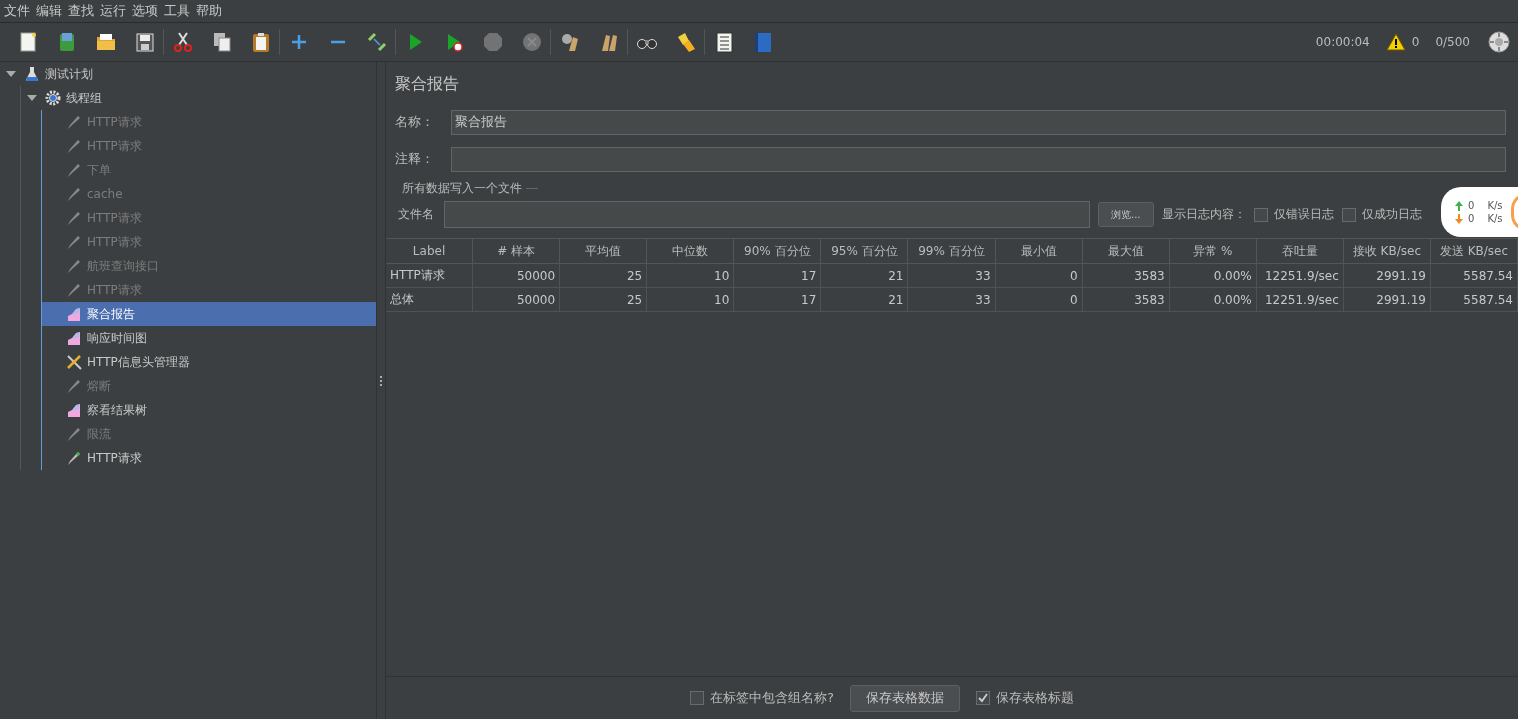 This screenshot has height=719, width=1518. I want to click on comment-field, so click(978, 159).